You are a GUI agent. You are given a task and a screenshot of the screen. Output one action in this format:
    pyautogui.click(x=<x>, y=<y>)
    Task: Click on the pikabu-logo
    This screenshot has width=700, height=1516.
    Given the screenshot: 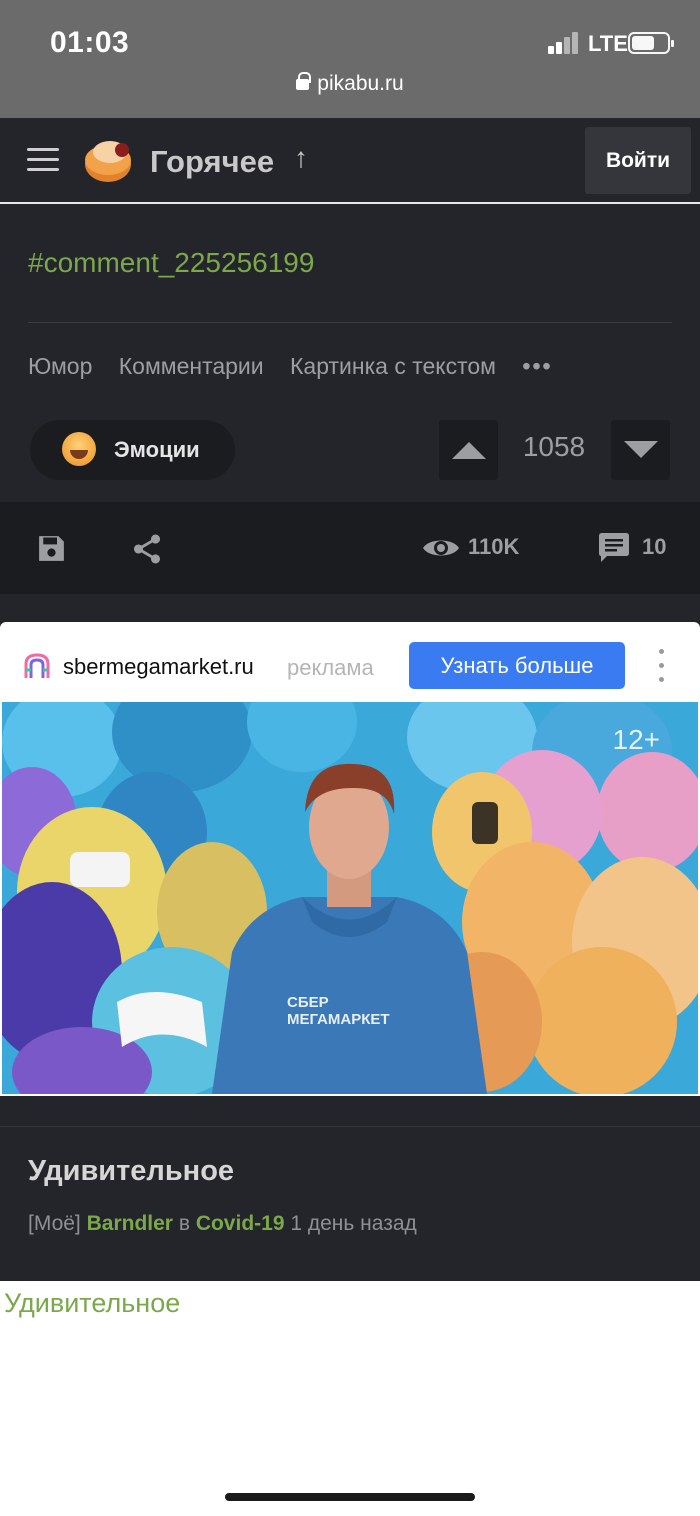 What is the action you would take?
    pyautogui.click(x=107, y=159)
    